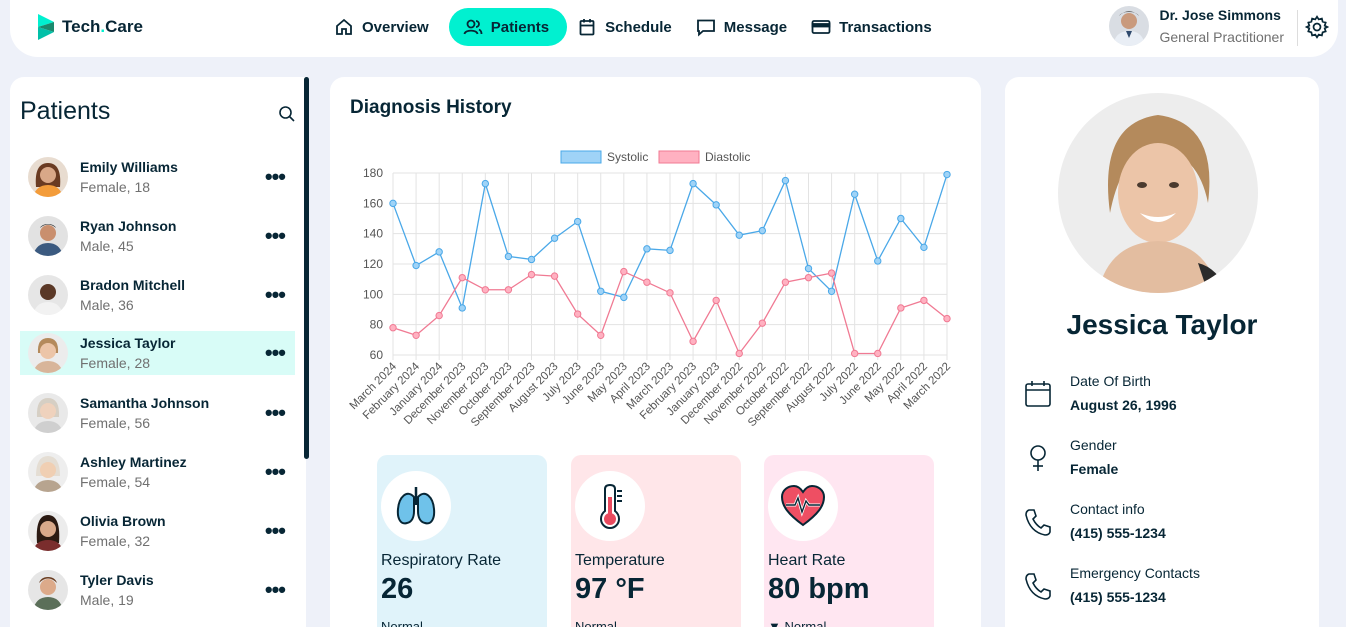 The width and height of the screenshot is (1346, 627). Describe the element at coordinates (473, 27) in the screenshot. I see `users-icon` at that location.